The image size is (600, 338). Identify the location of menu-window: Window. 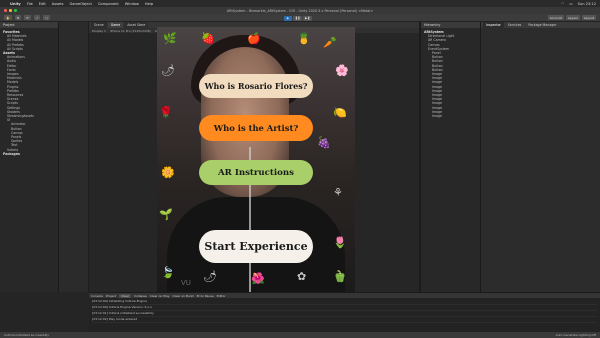
(132, 4).